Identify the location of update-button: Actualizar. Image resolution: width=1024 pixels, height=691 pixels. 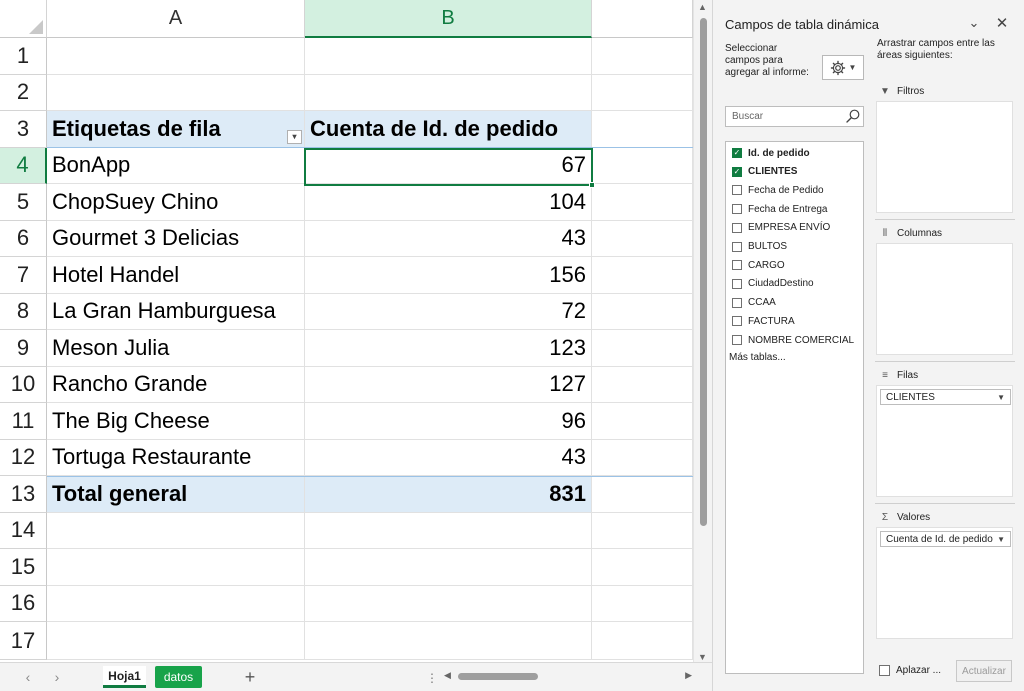
(984, 671).